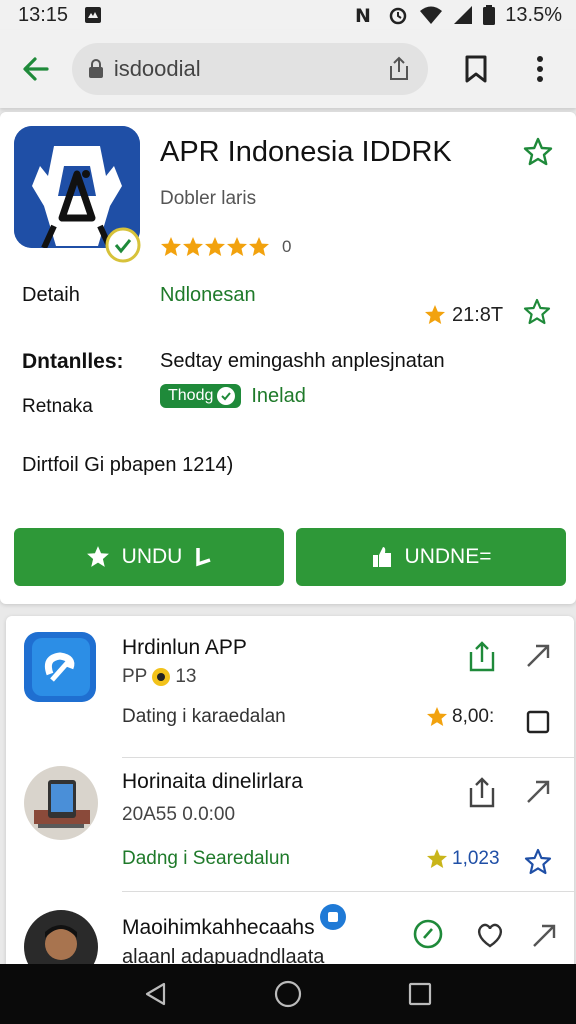 Image resolution: width=576 pixels, height=1024 pixels. Describe the element at coordinates (302, 361) in the screenshot. I see `description-value: Sedtay emingashh anplesjnatan` at that location.